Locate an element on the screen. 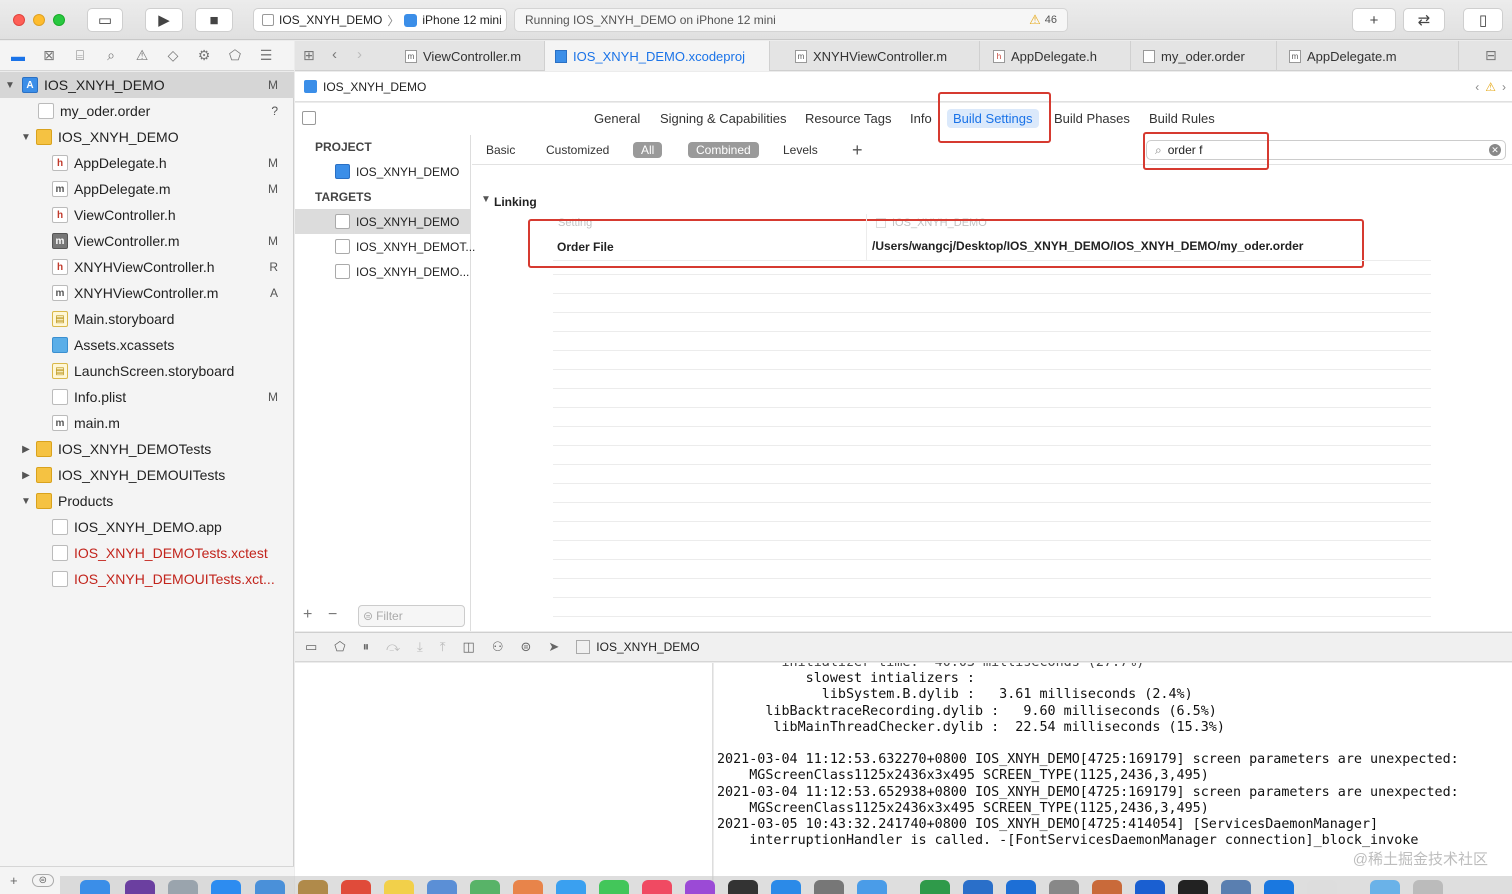 The width and height of the screenshot is (1512, 894). tab-resource-tags: Resource Tags is located at coordinates (848, 118).